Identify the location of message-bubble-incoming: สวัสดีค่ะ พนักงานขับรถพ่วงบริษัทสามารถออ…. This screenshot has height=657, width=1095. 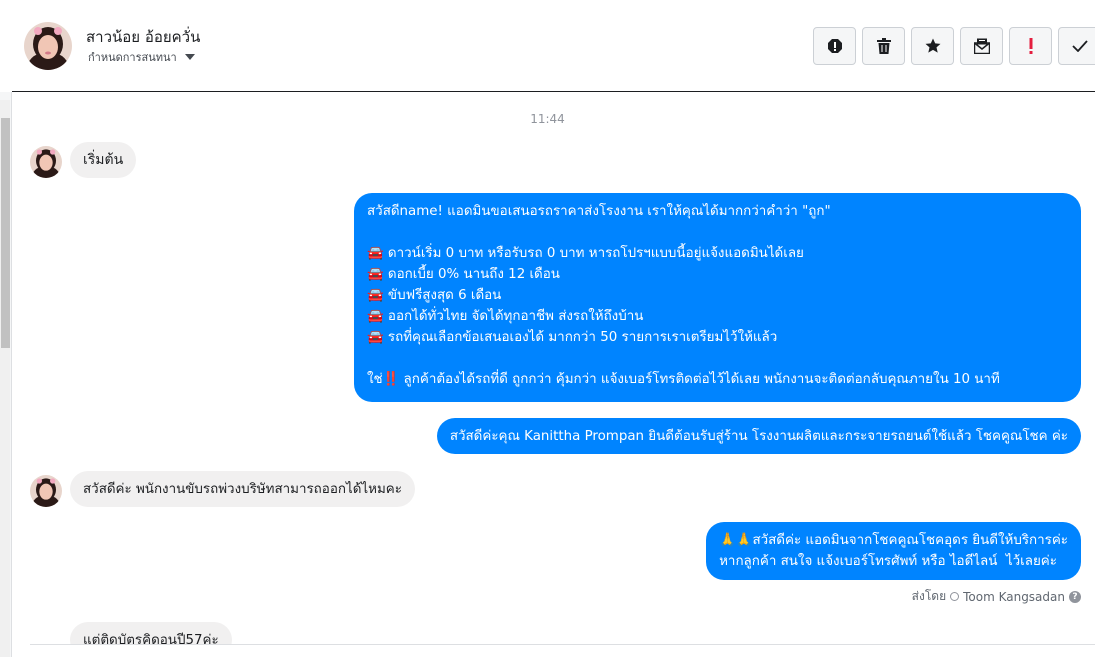
(242, 489).